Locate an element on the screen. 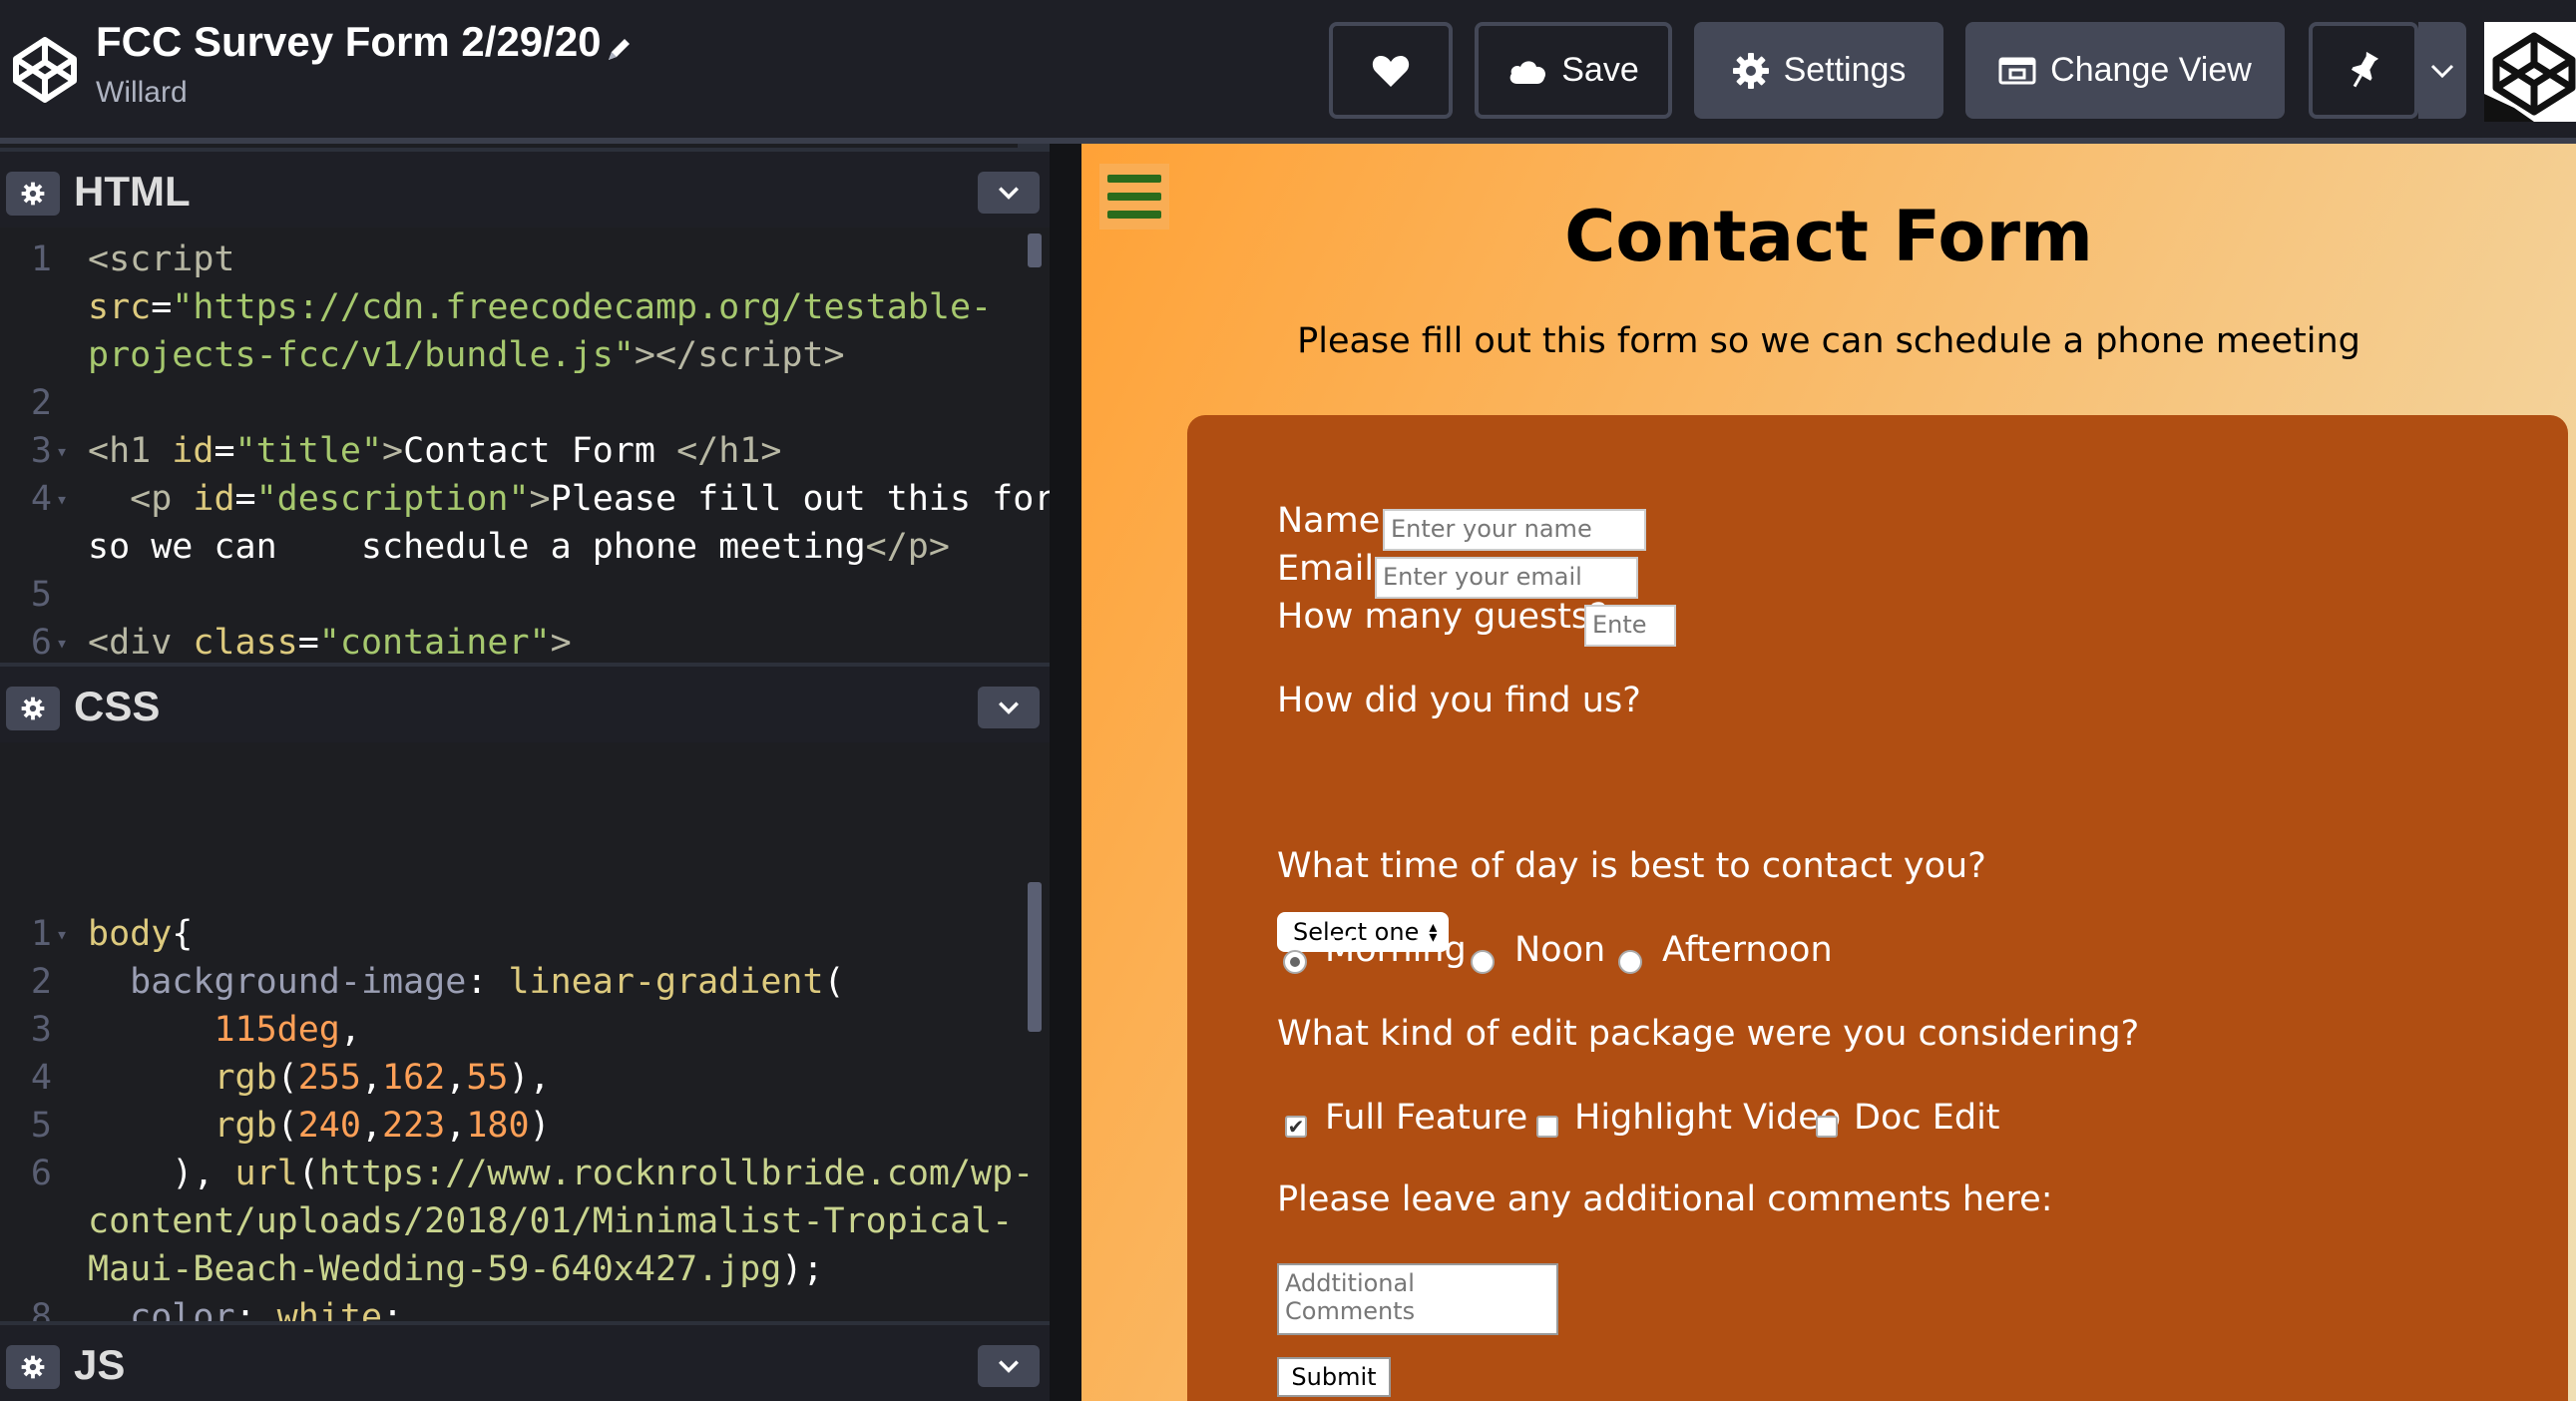 This screenshot has height=1401, width=2576. heart-icon is located at coordinates (1391, 71).